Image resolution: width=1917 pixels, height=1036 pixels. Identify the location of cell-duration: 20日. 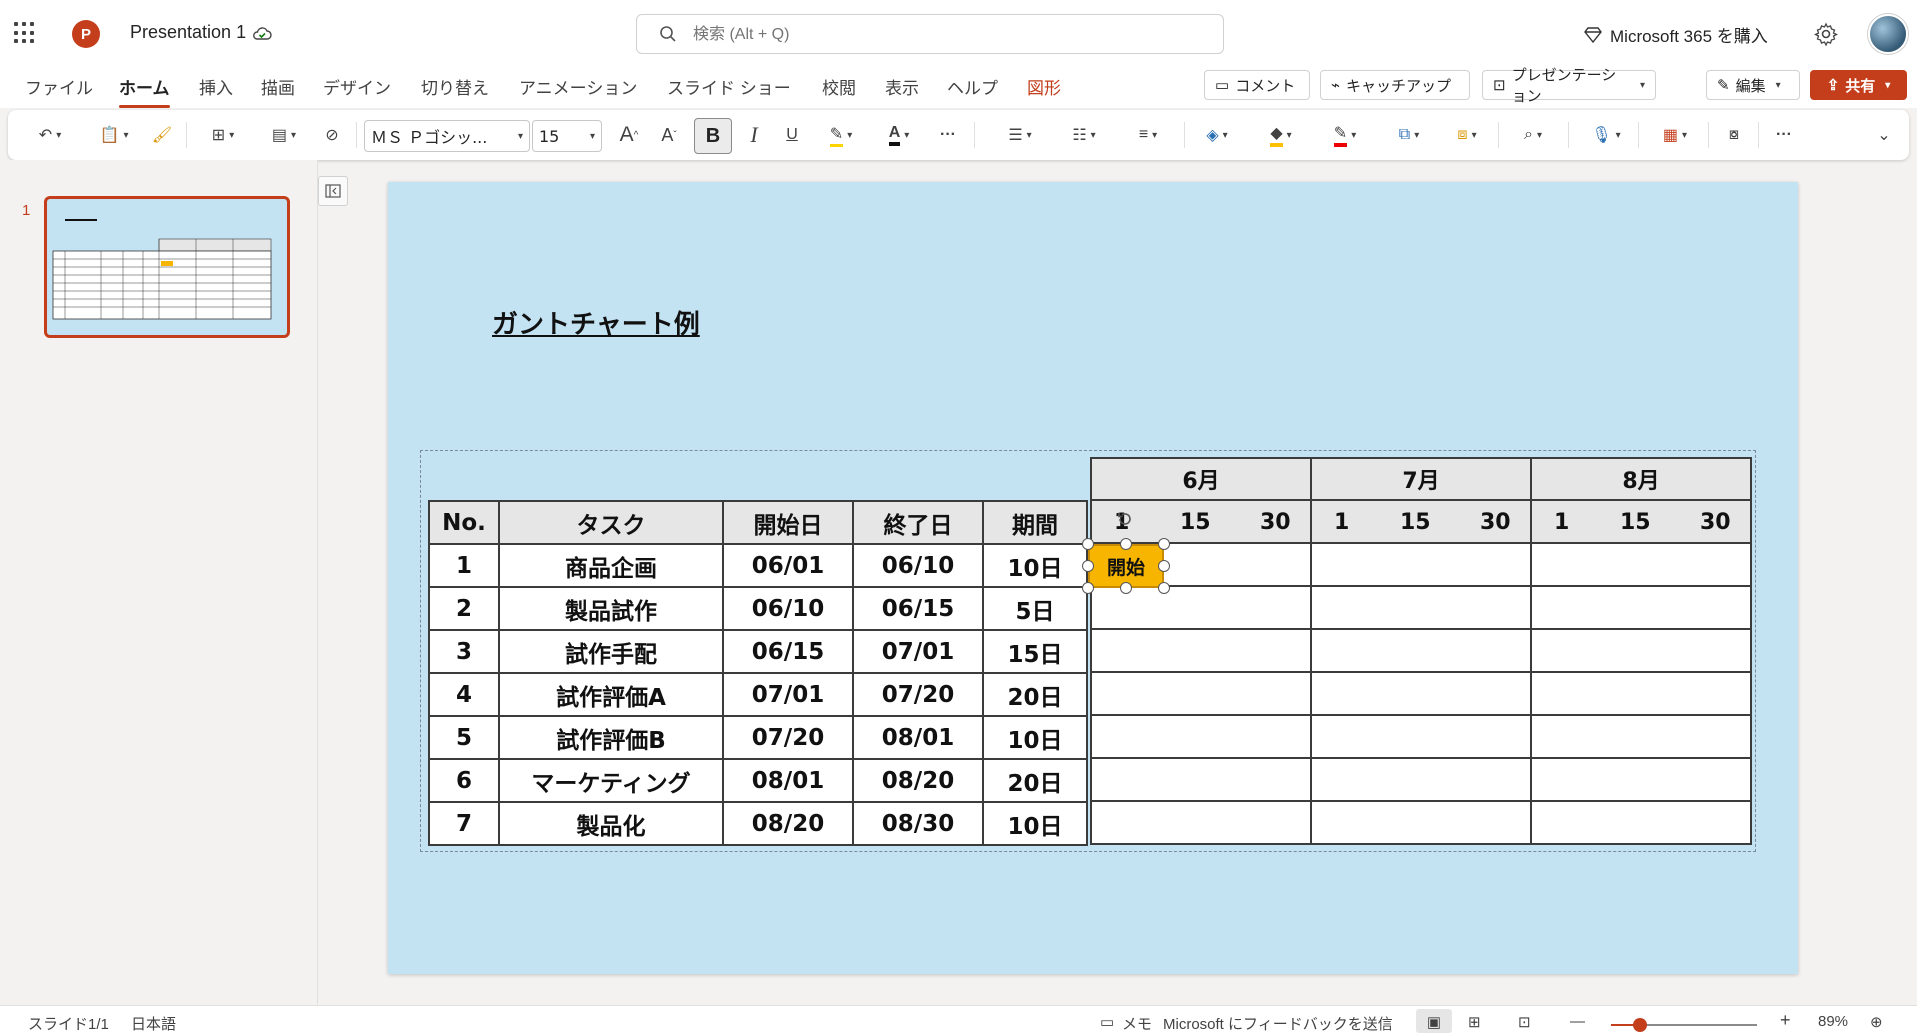
(1035, 780).